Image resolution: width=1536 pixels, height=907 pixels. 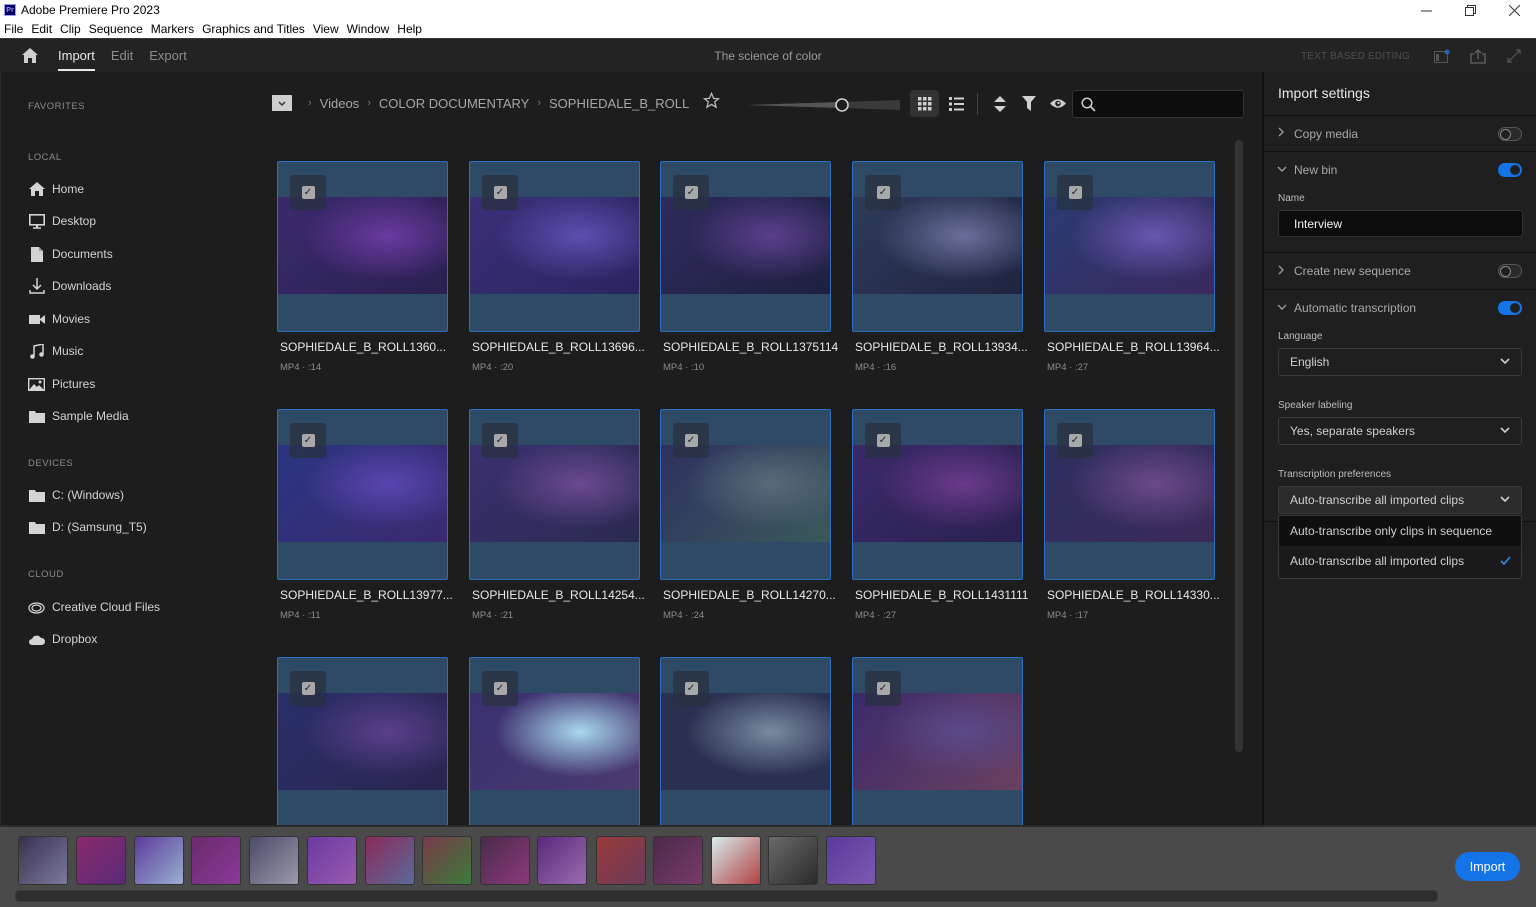 I want to click on menu-window: Window, so click(x=368, y=29).